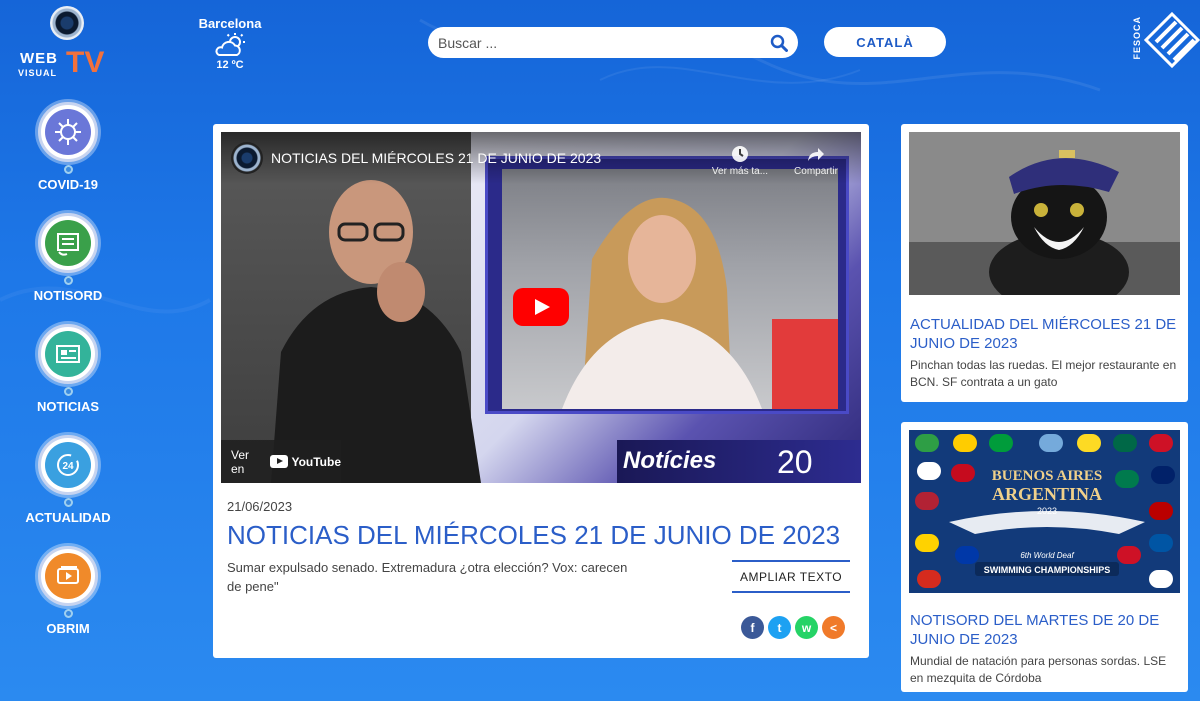 This screenshot has width=1200, height=701. What do you see at coordinates (39, 58) in the screenshot?
I see `logo-web-text: WEB` at bounding box center [39, 58].